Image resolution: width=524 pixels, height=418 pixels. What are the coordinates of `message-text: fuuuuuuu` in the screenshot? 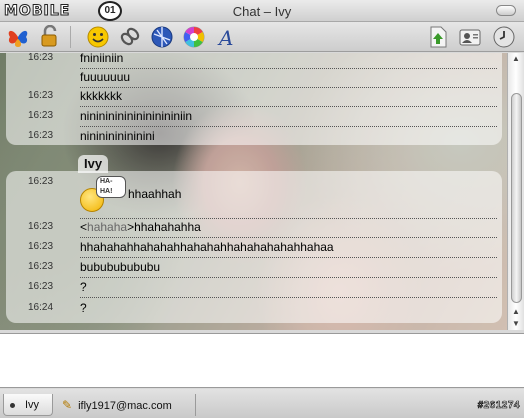 It's located at (105, 77).